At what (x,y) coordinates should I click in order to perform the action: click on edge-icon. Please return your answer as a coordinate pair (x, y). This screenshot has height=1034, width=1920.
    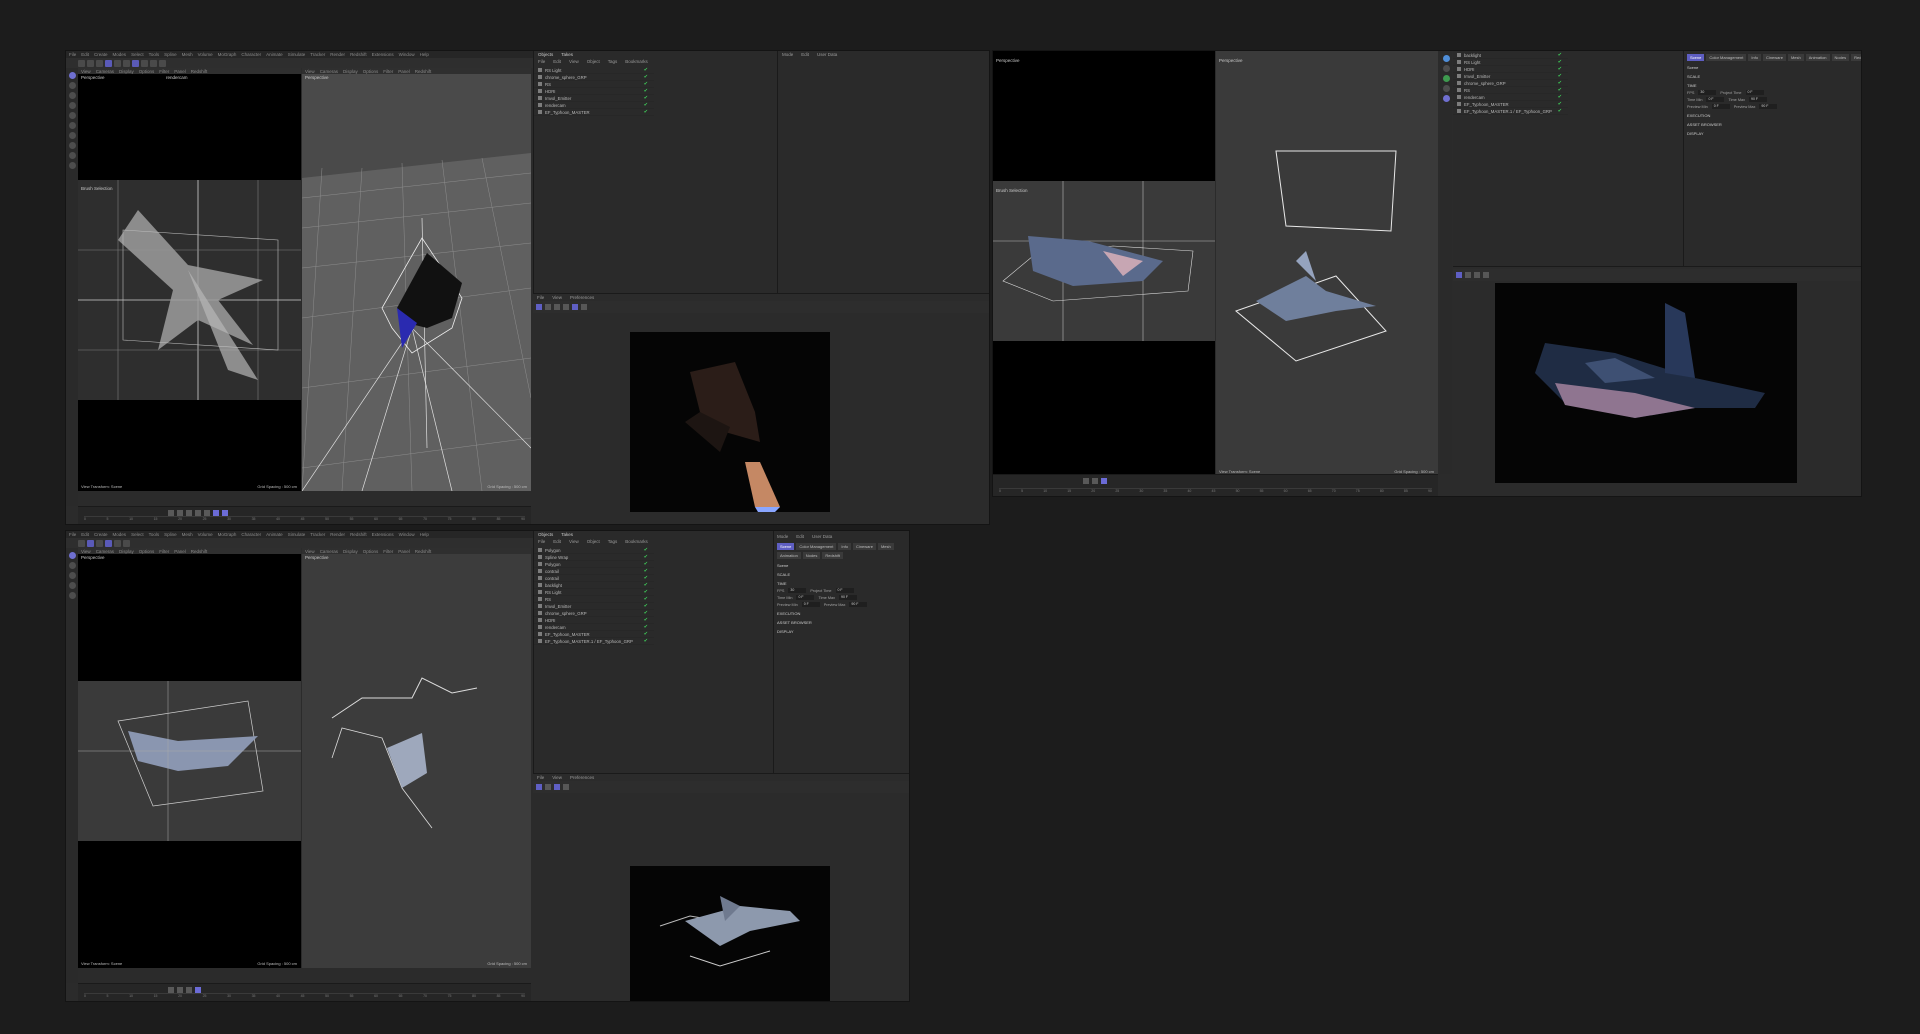
    Looking at the image, I should click on (72, 125).